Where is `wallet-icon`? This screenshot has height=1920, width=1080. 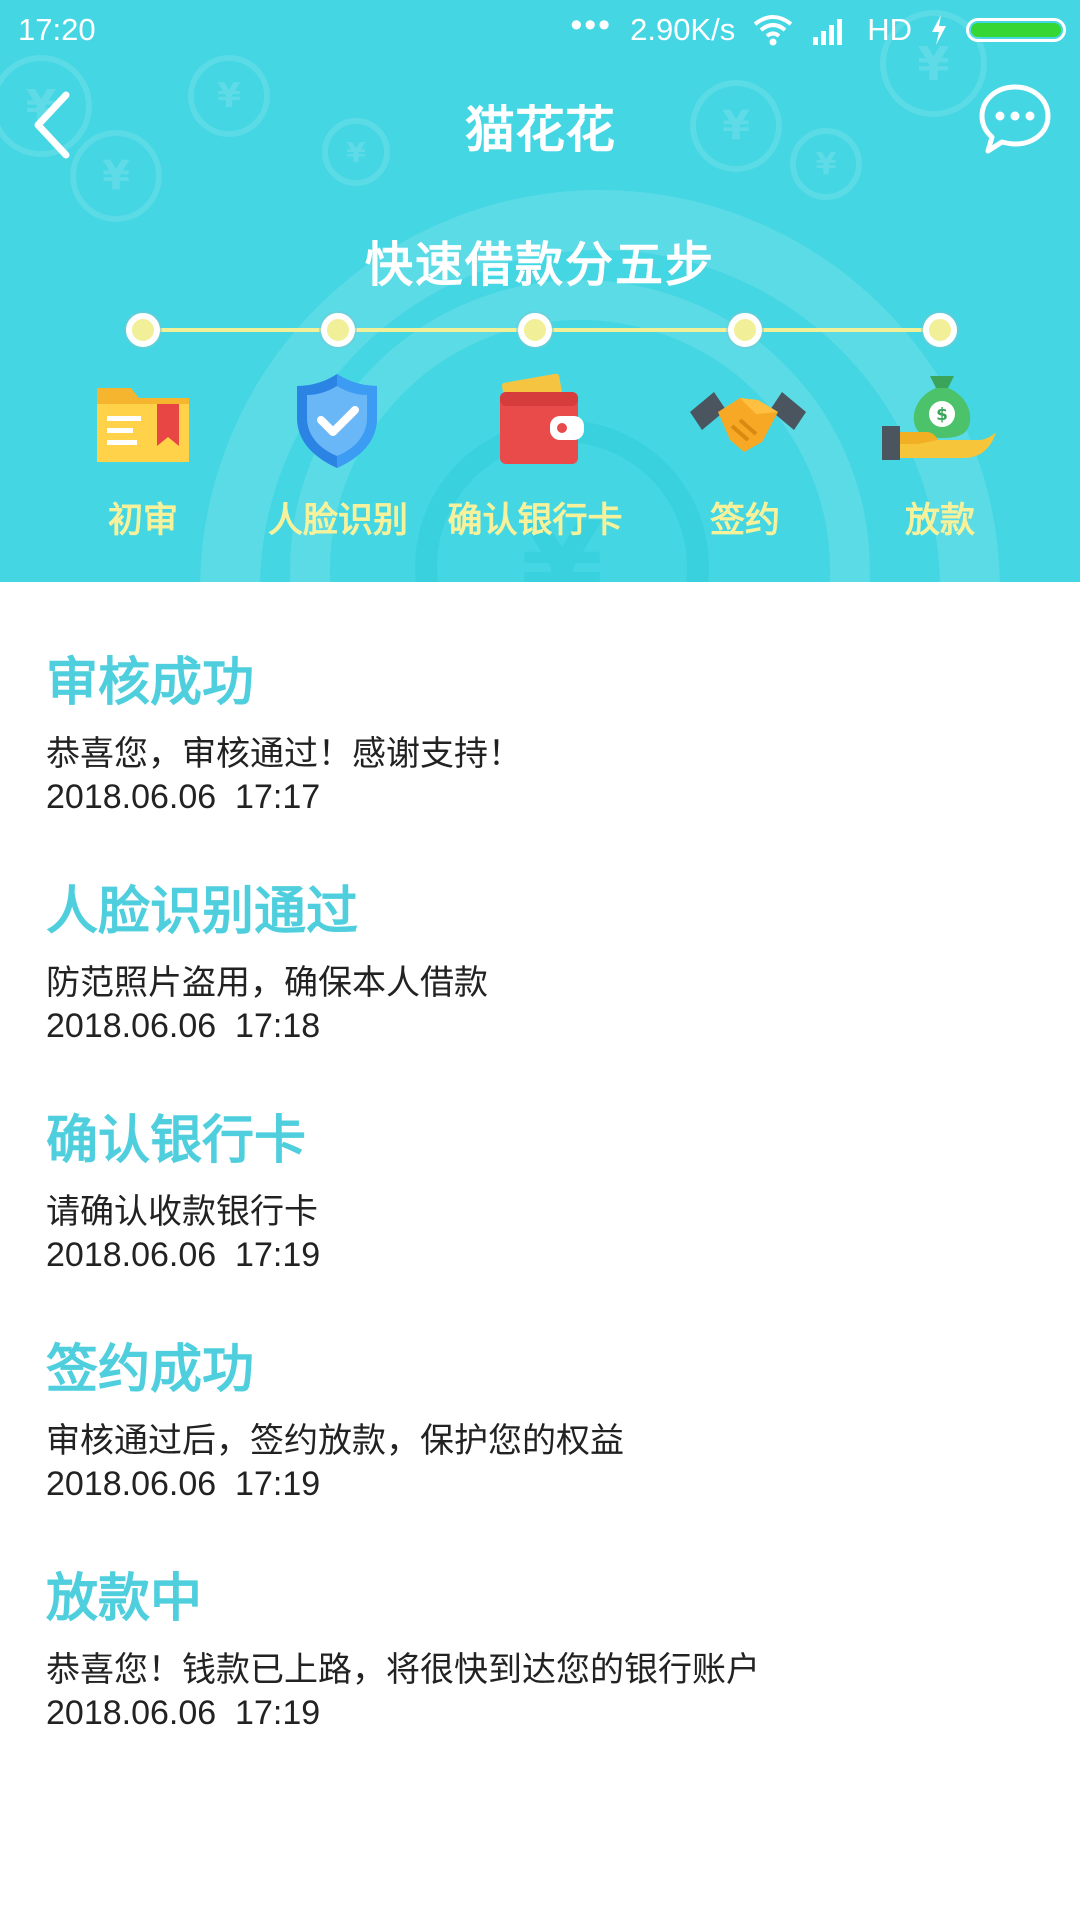 wallet-icon is located at coordinates (542, 418).